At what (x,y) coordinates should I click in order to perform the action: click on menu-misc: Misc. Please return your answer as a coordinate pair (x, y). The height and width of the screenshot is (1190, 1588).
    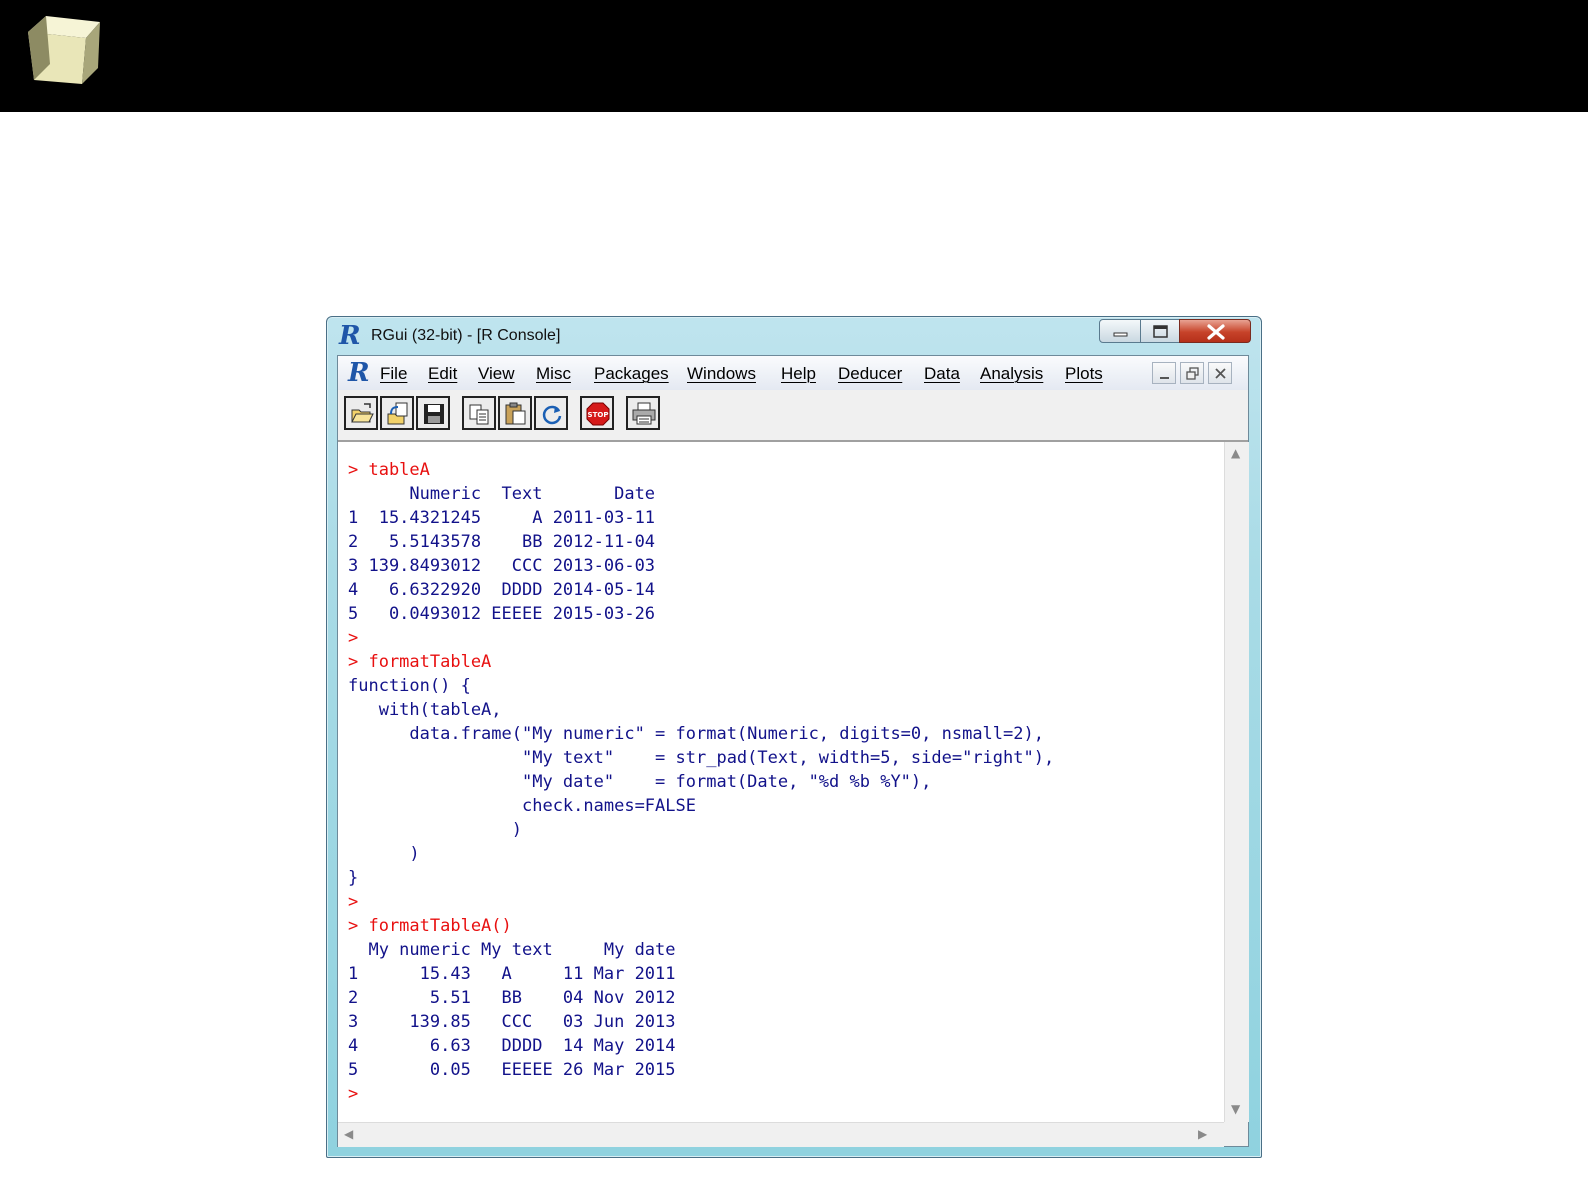
    Looking at the image, I should click on (553, 374).